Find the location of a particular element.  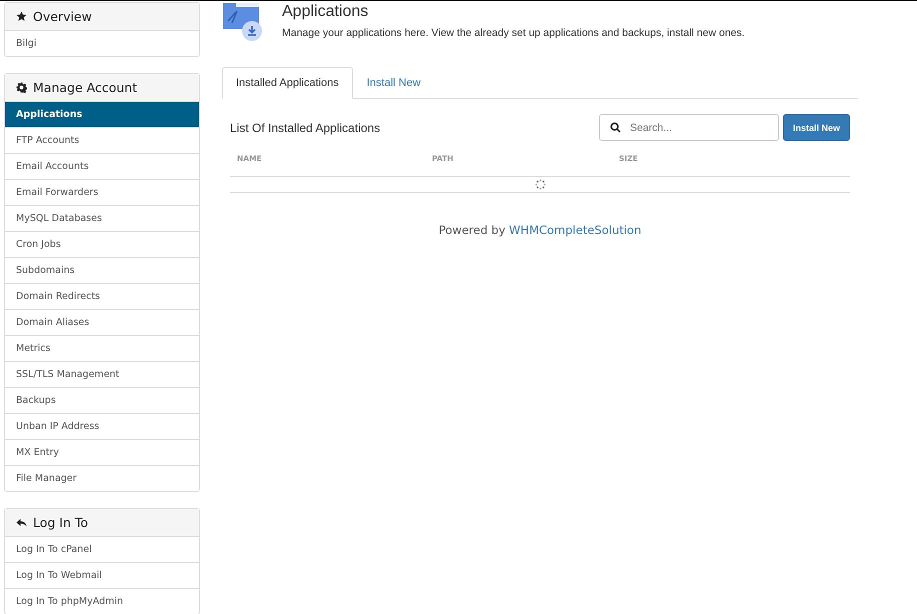

page-title: Applications is located at coordinates (326, 12).